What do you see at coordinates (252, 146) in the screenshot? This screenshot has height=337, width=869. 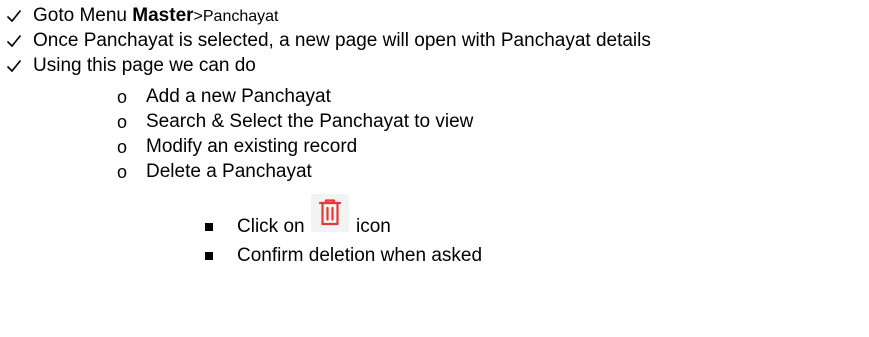 I see `action-modify: Modify an existing record` at bounding box center [252, 146].